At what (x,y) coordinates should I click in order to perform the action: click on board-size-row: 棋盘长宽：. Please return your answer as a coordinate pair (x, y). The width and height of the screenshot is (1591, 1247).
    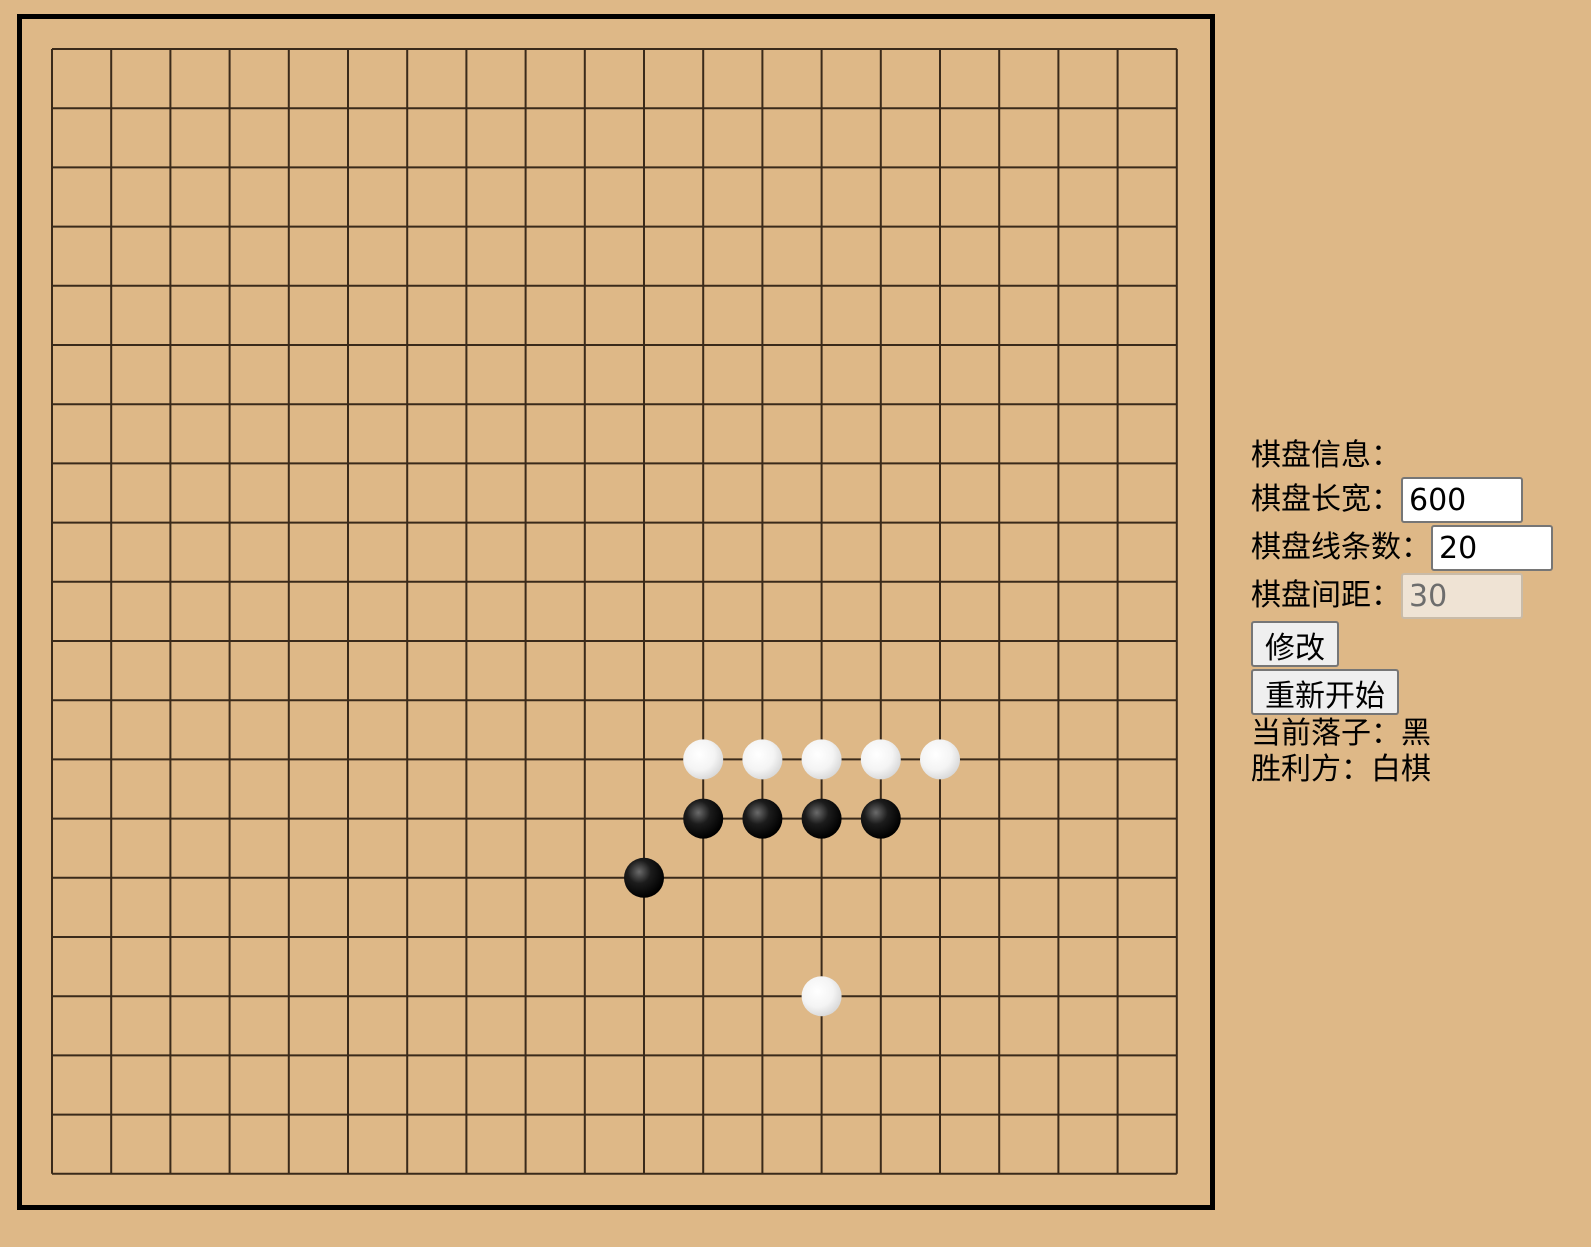
    Looking at the image, I should click on (1416, 500).